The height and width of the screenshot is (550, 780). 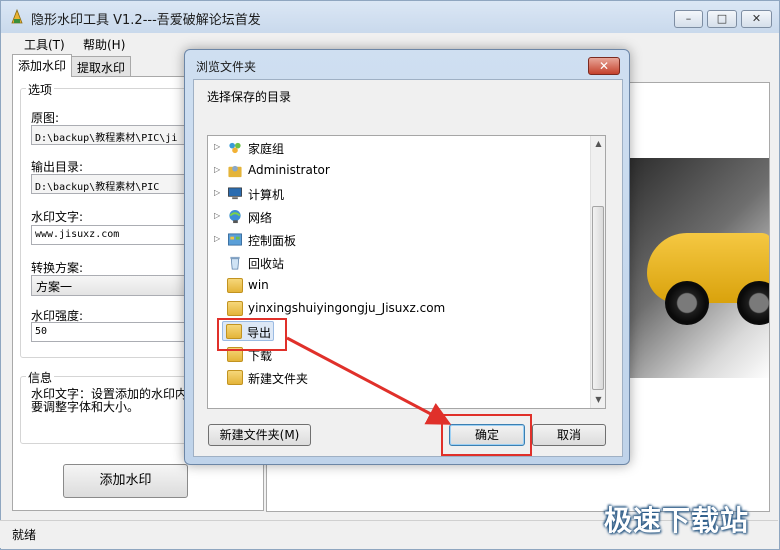 What do you see at coordinates (235, 216) in the screenshot?
I see `network-icon` at bounding box center [235, 216].